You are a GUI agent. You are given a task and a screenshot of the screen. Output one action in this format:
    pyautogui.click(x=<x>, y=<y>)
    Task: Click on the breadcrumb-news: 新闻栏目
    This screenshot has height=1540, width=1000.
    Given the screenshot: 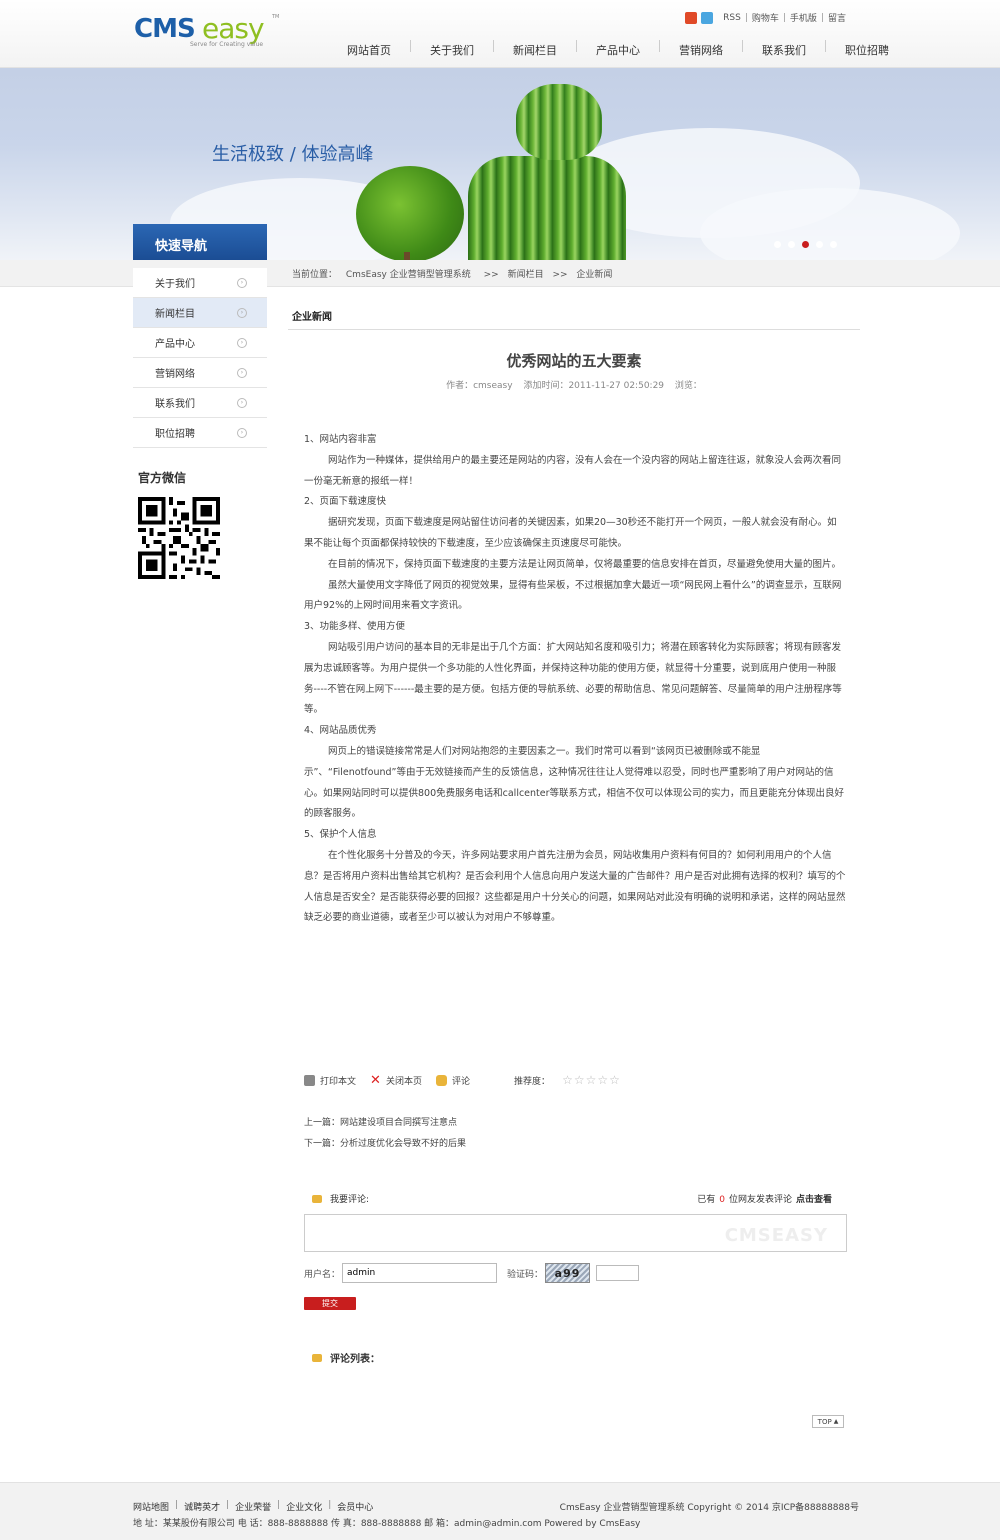 What is the action you would take?
    pyautogui.click(x=526, y=275)
    